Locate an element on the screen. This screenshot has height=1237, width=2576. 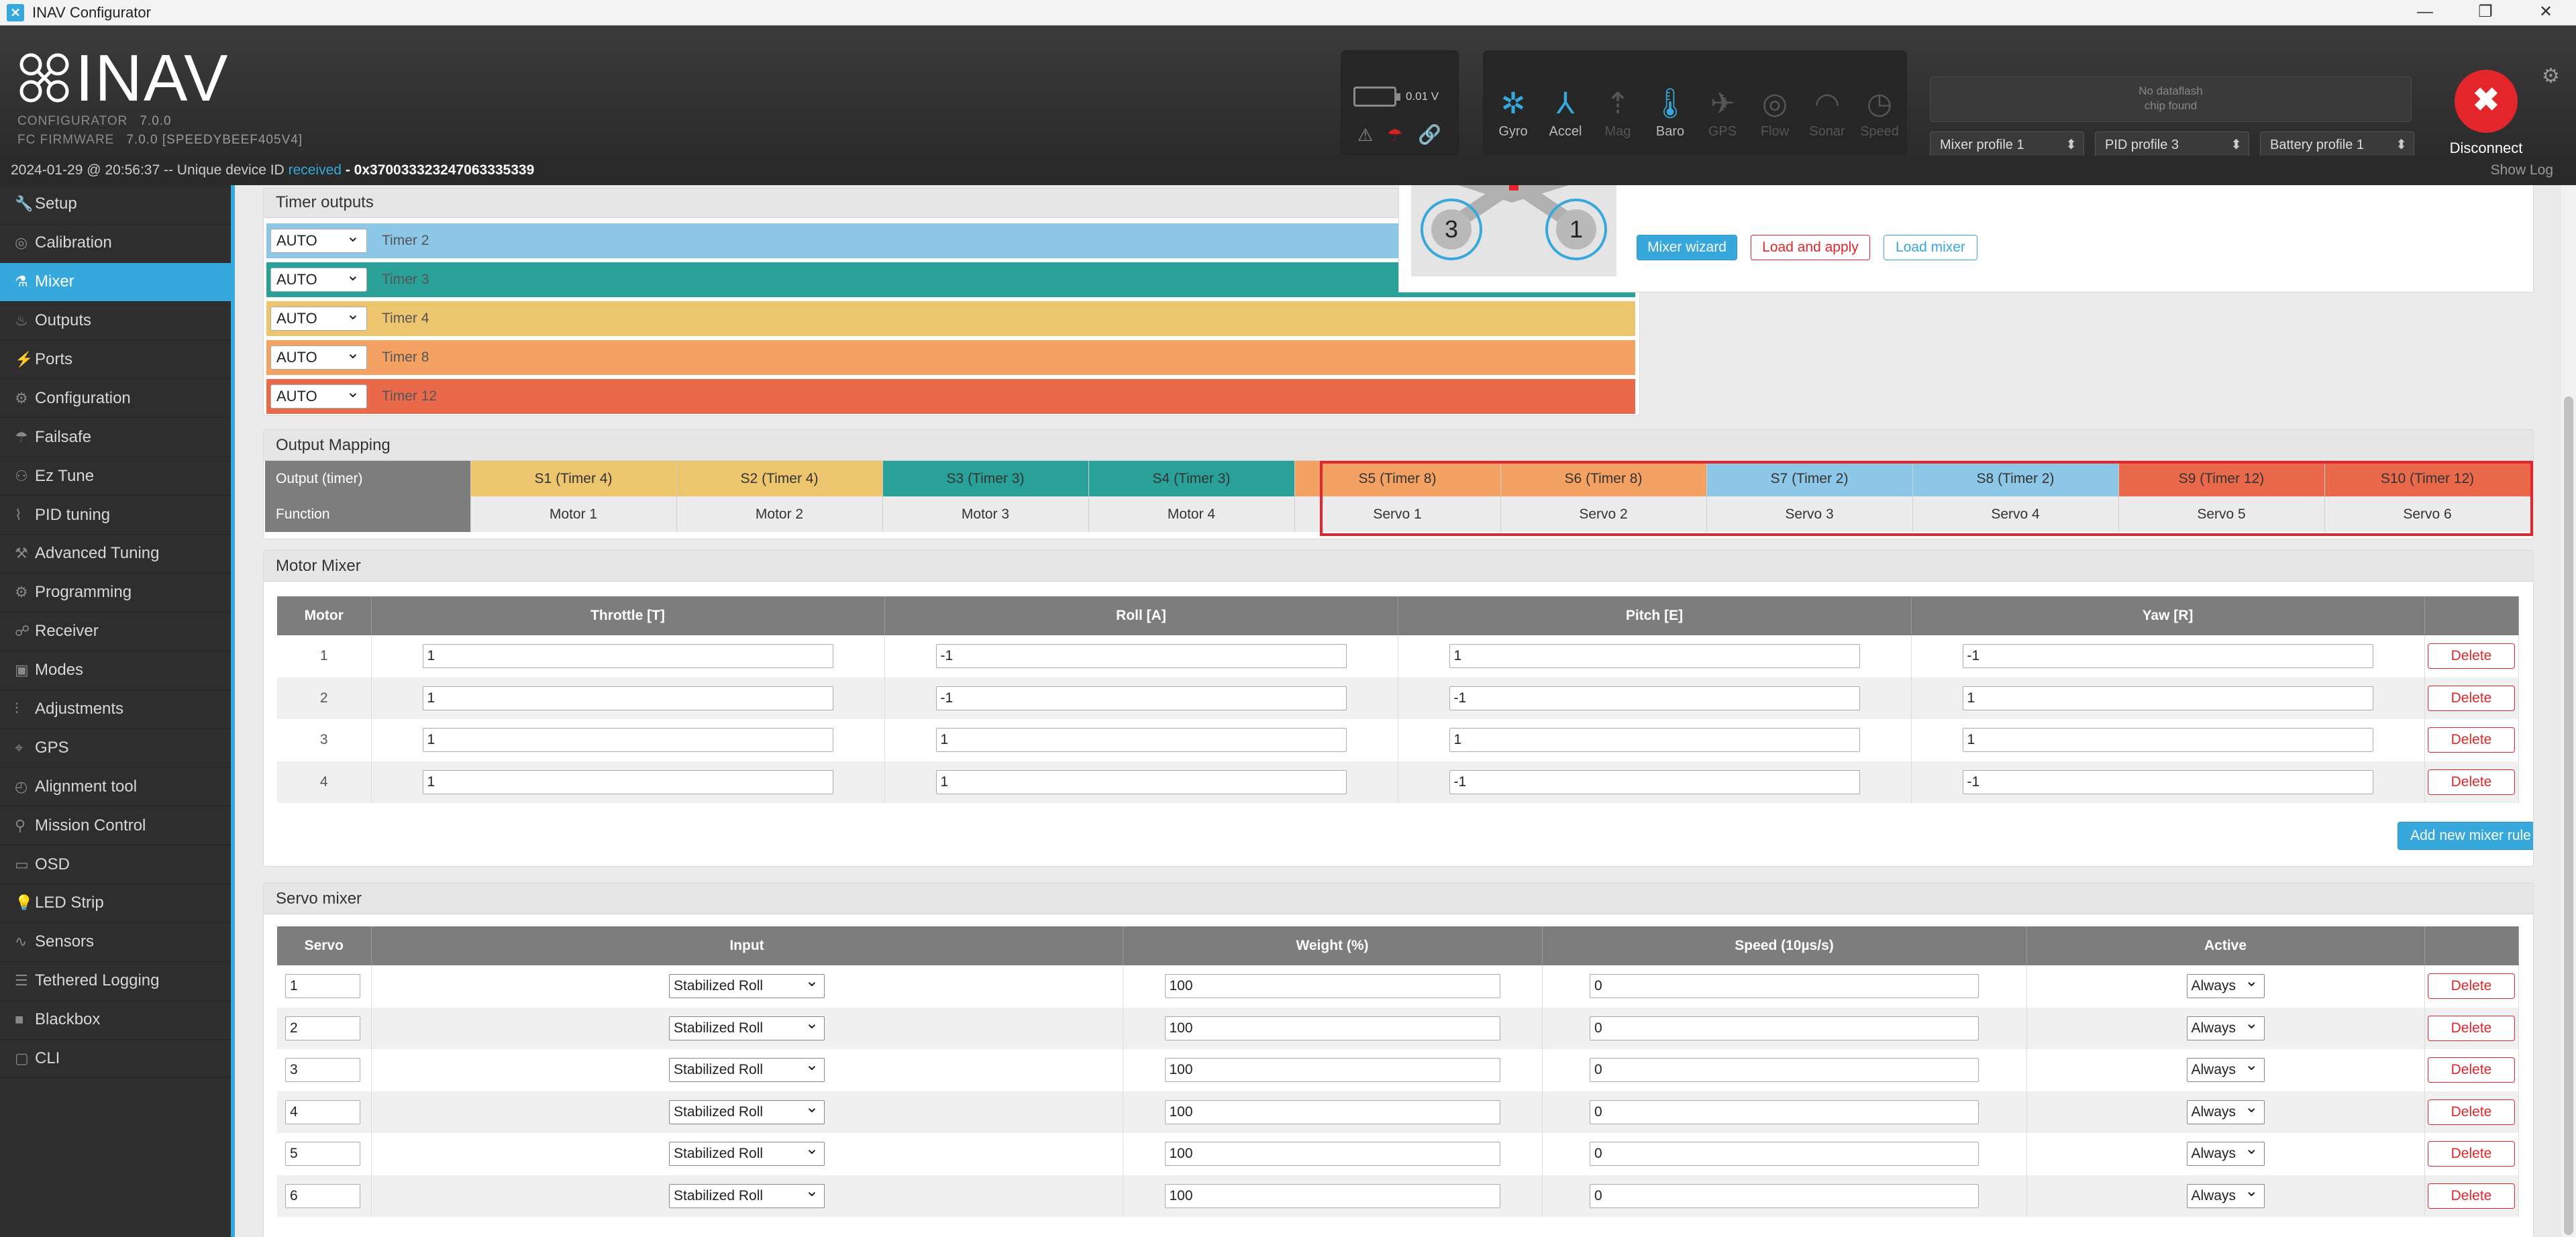
sidebar-item-advanced-tuning: ⚒ Advanced Tuning is located at coordinates (115, 554).